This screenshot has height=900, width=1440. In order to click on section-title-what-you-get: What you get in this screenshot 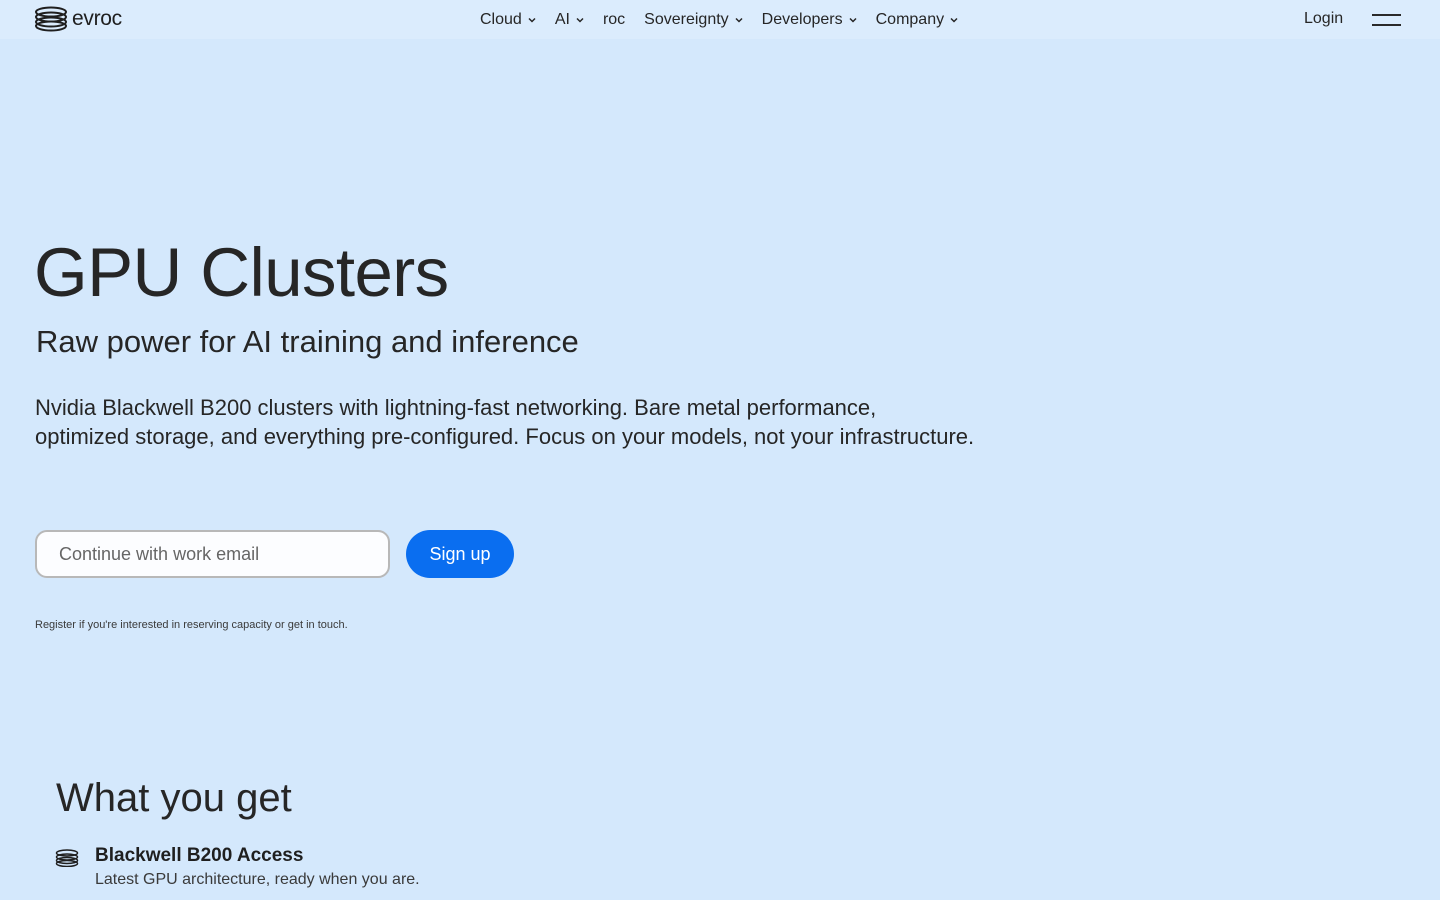, I will do `click(174, 798)`.